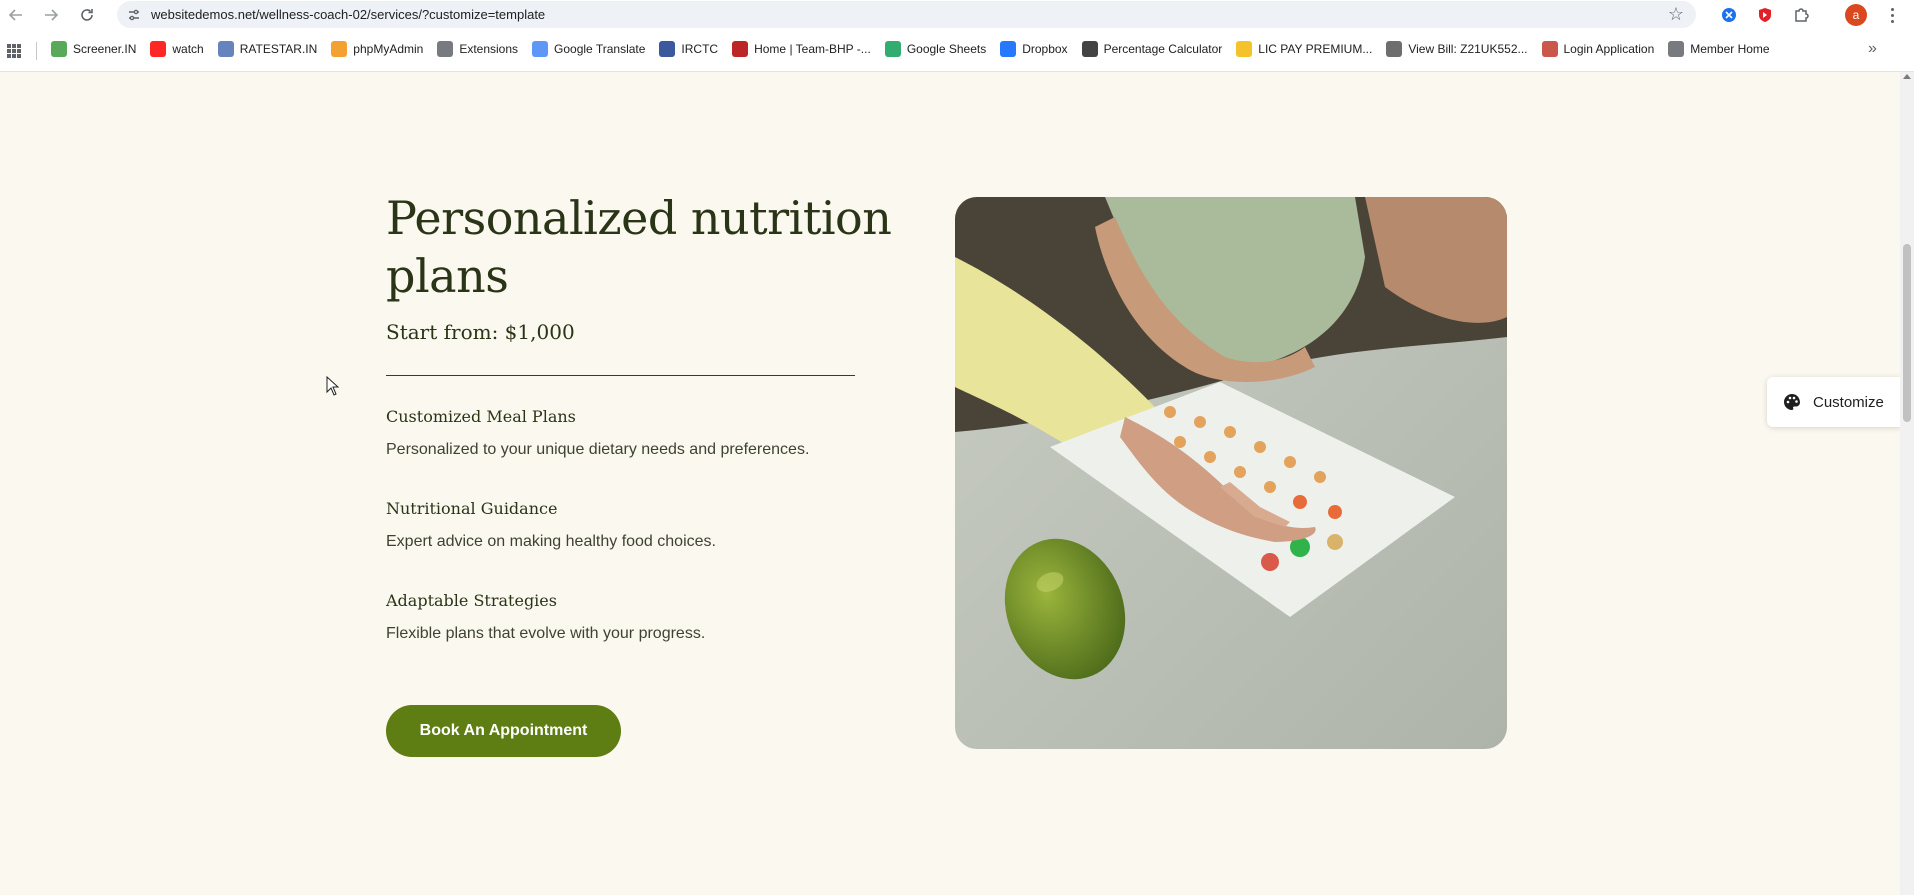  Describe the element at coordinates (489, 49) in the screenshot. I see `bookmark-label: Extensions` at that location.